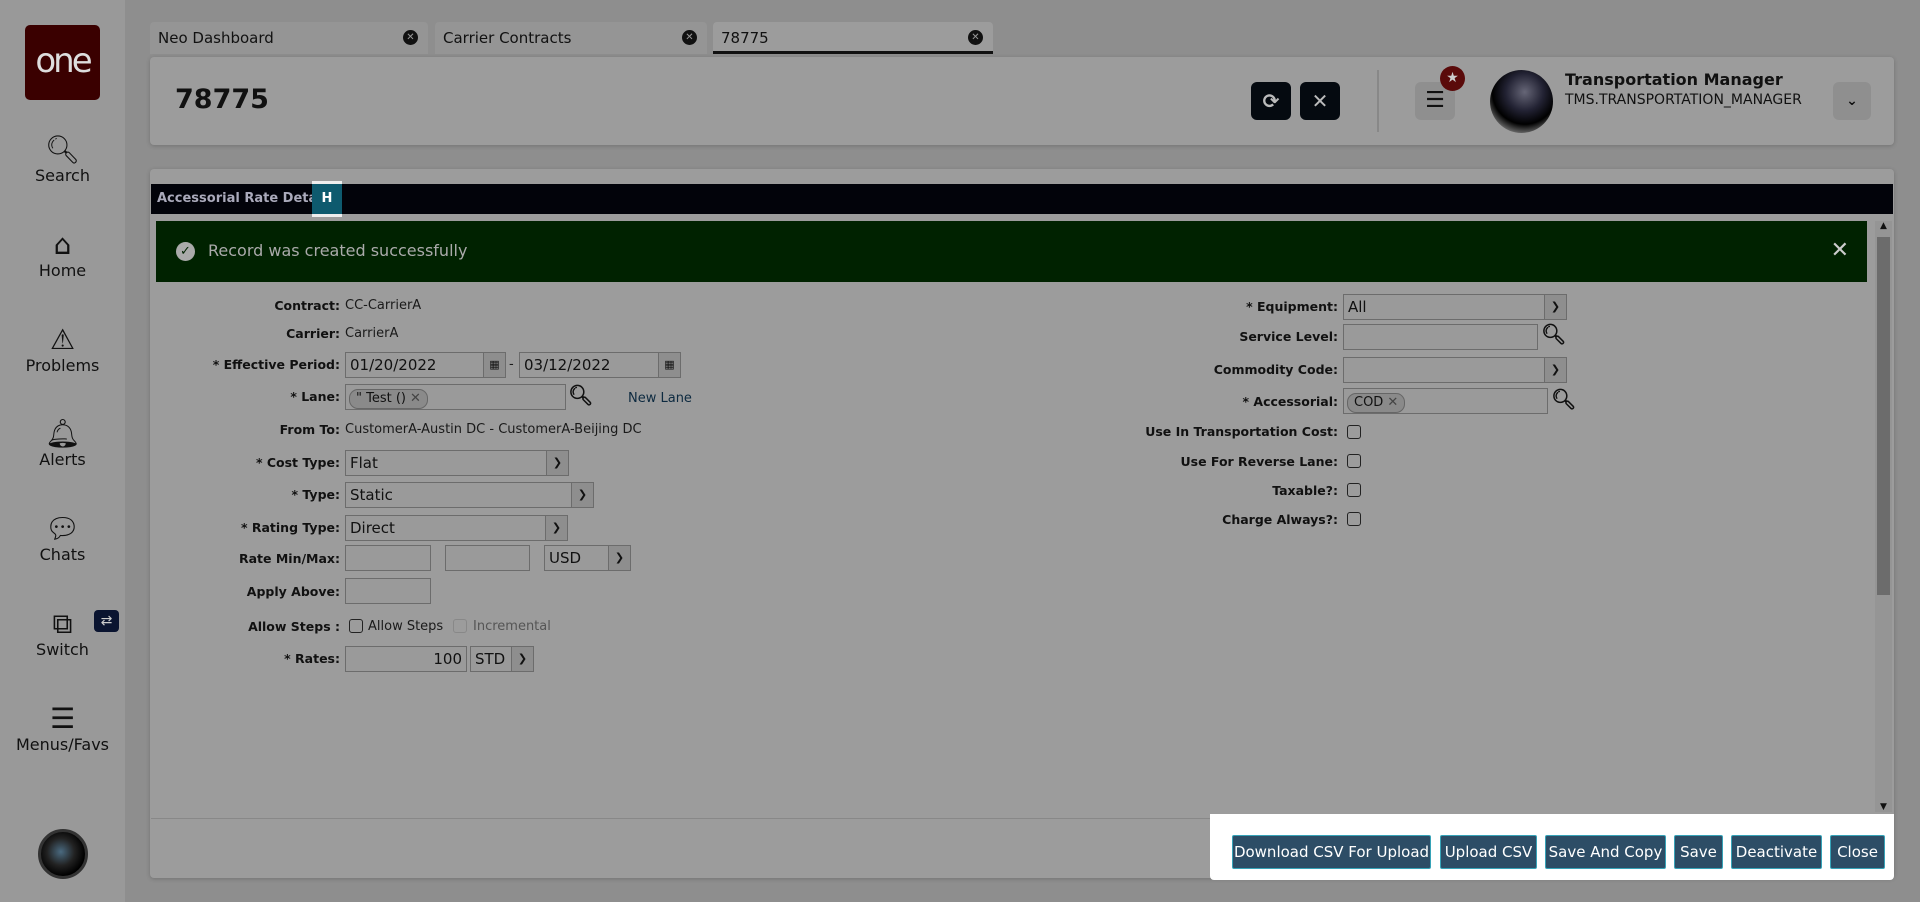 The image size is (1920, 902). What do you see at coordinates (289, 38) in the screenshot?
I see `tab-neo-dashboard: Neo Dashboard ✕` at bounding box center [289, 38].